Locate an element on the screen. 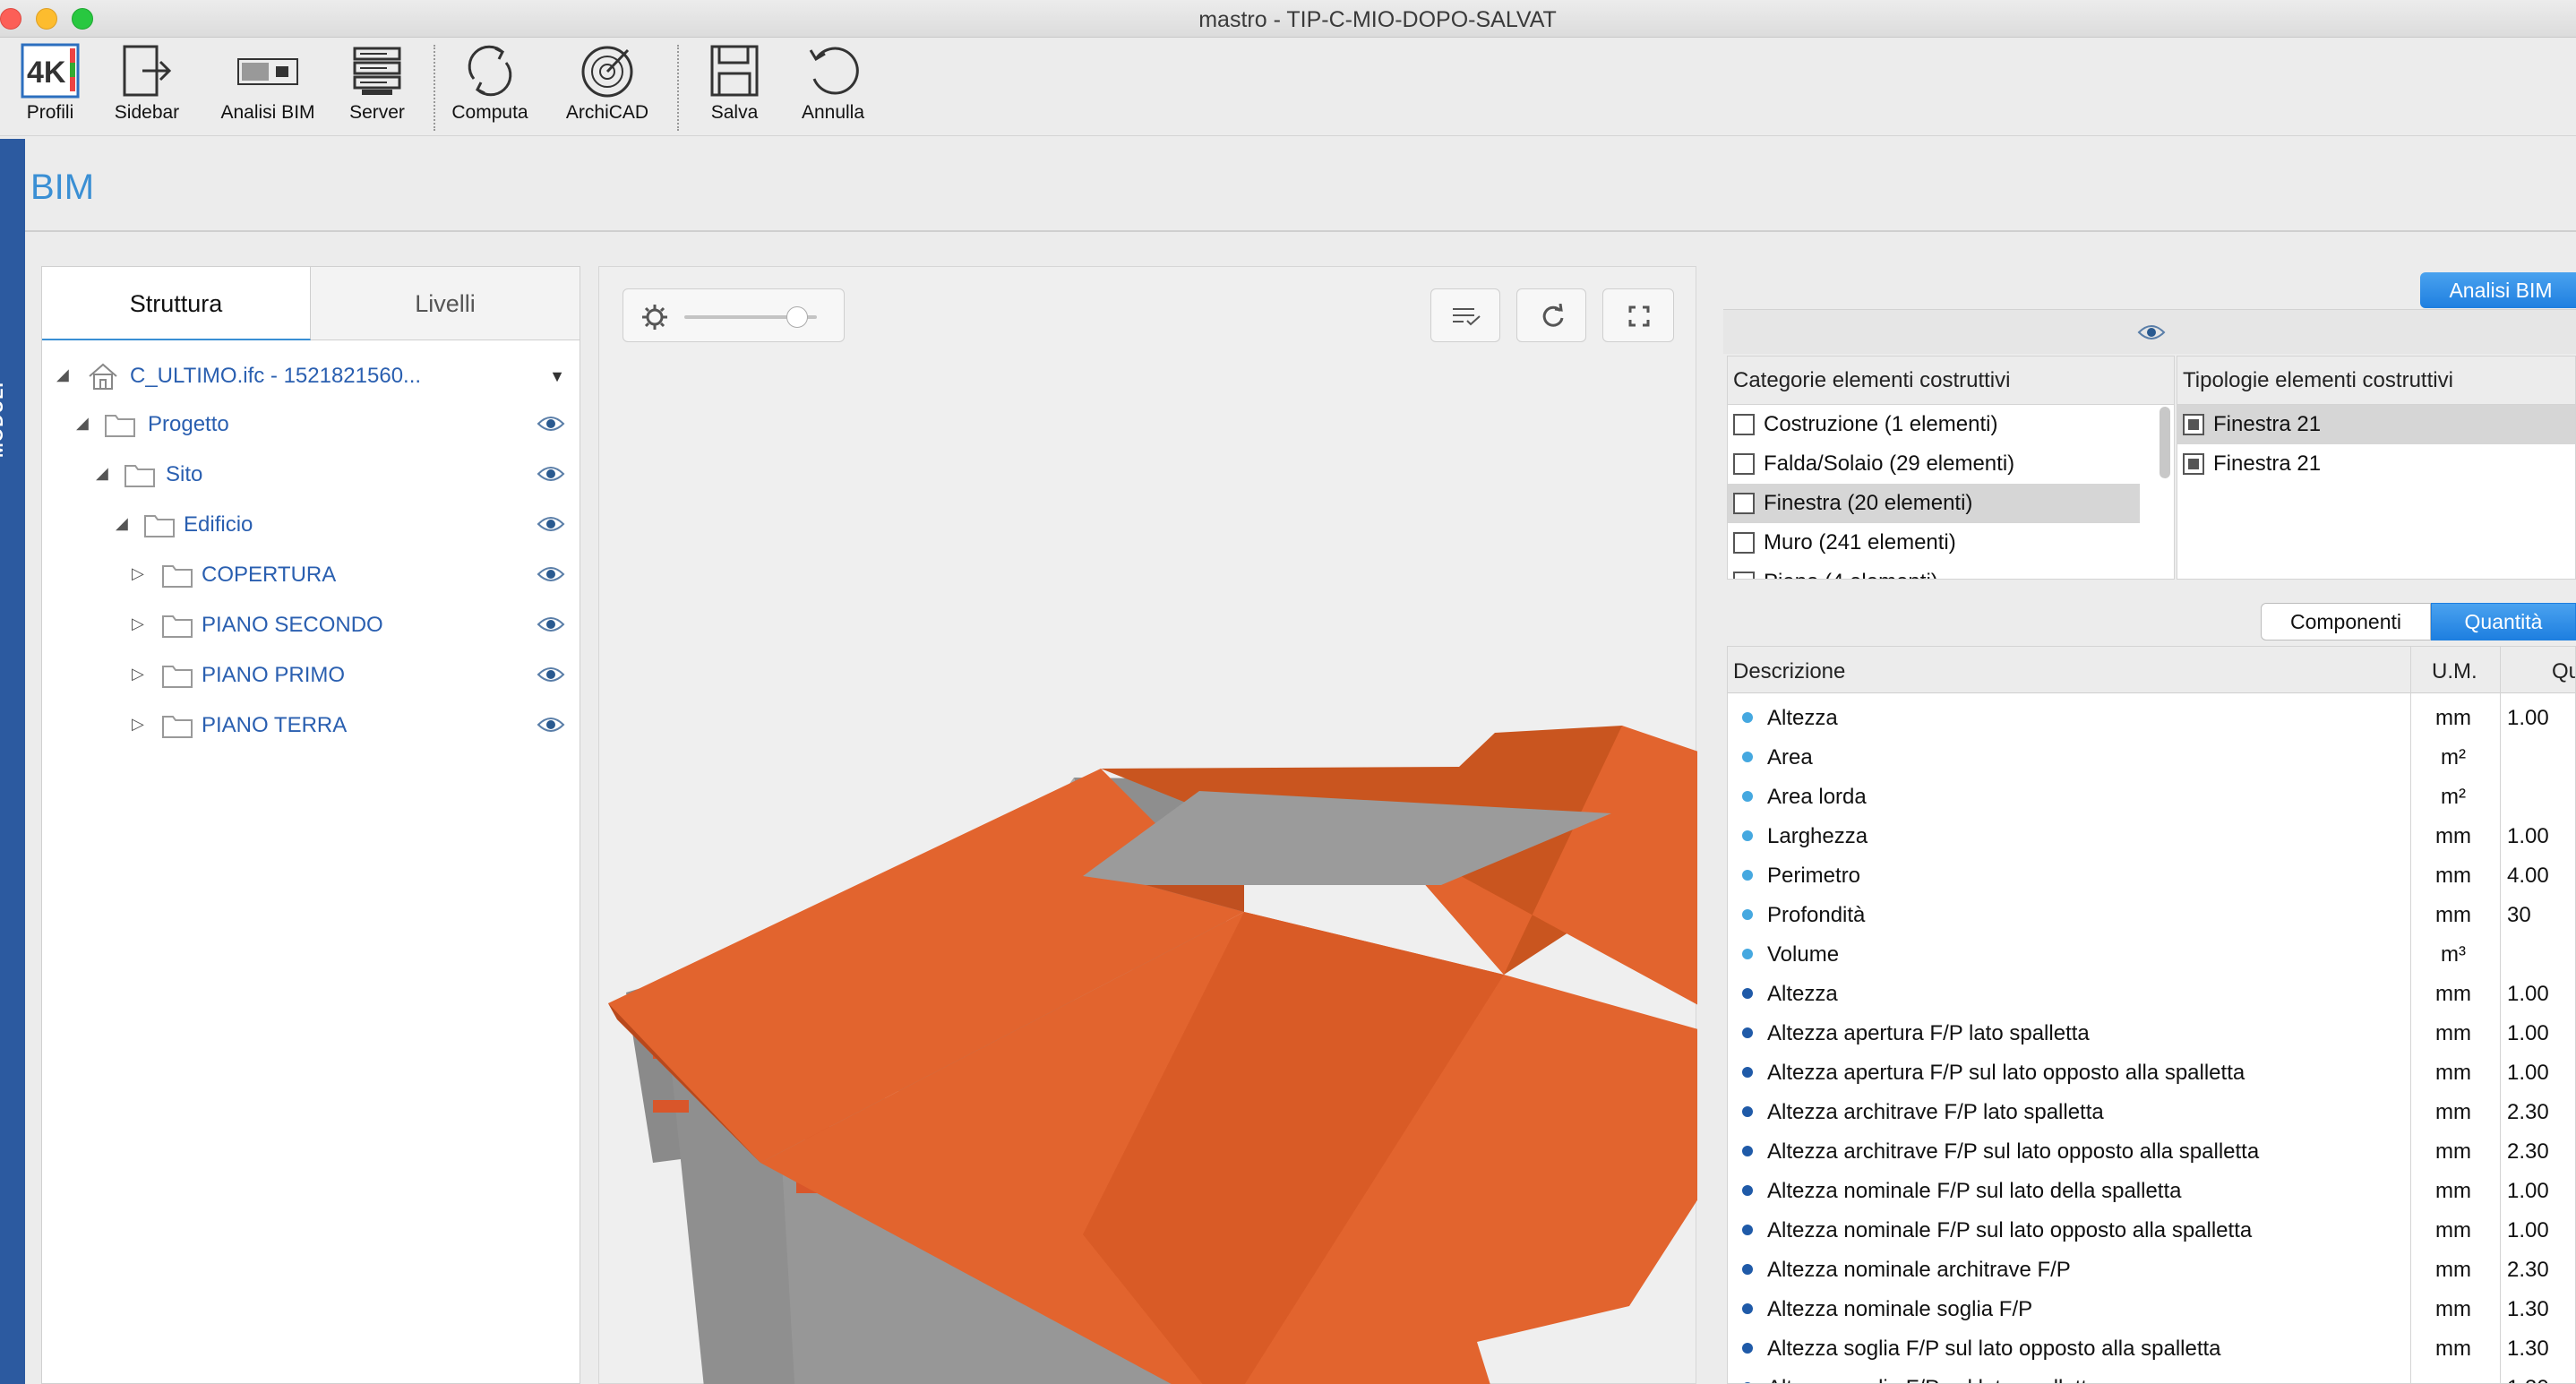 Image resolution: width=2576 pixels, height=1384 pixels. list-item-label: Finestra 21 is located at coordinates (2267, 424).